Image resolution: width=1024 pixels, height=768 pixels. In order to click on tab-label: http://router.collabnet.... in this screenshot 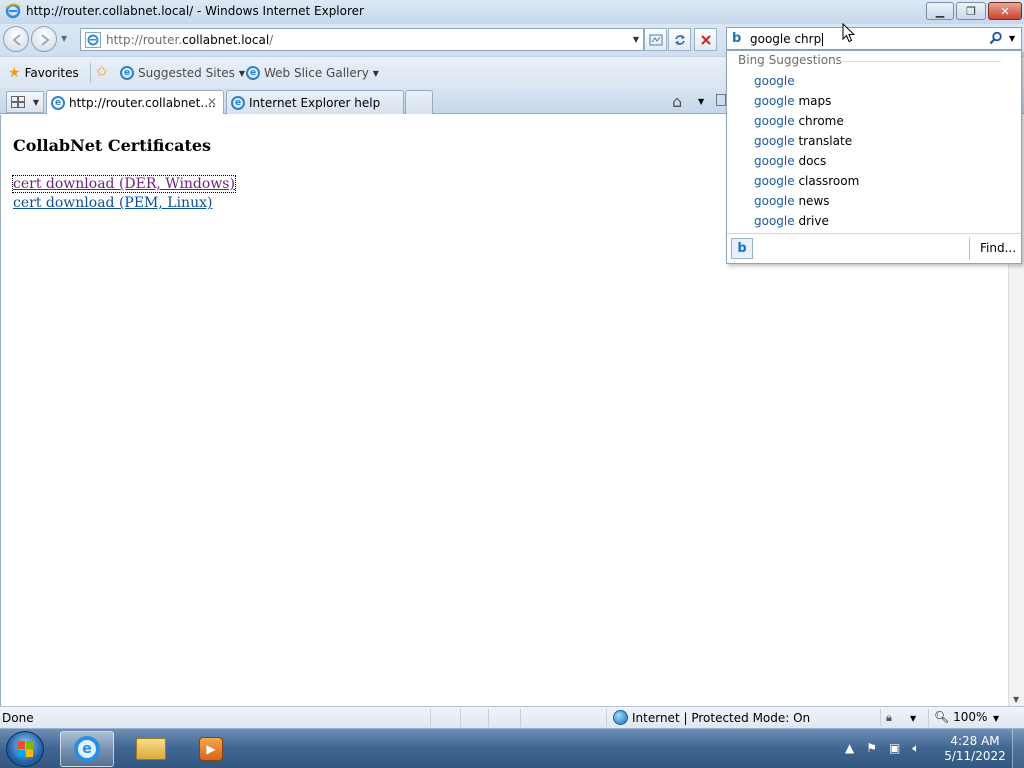, I will do `click(142, 102)`.